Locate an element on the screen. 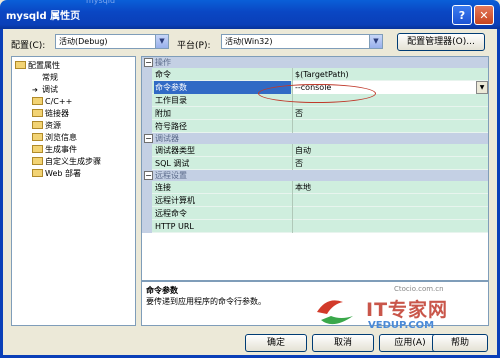 The image size is (500, 358). watermark-url: VEDUP.COM is located at coordinates (401, 325).